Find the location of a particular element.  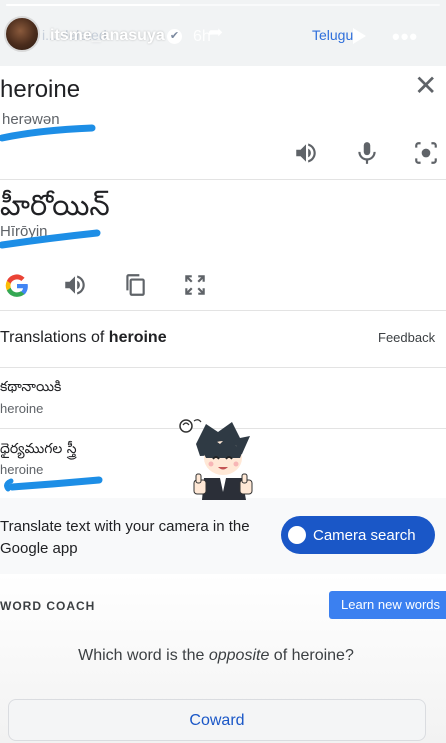

fullscreen-icon is located at coordinates (195, 285).